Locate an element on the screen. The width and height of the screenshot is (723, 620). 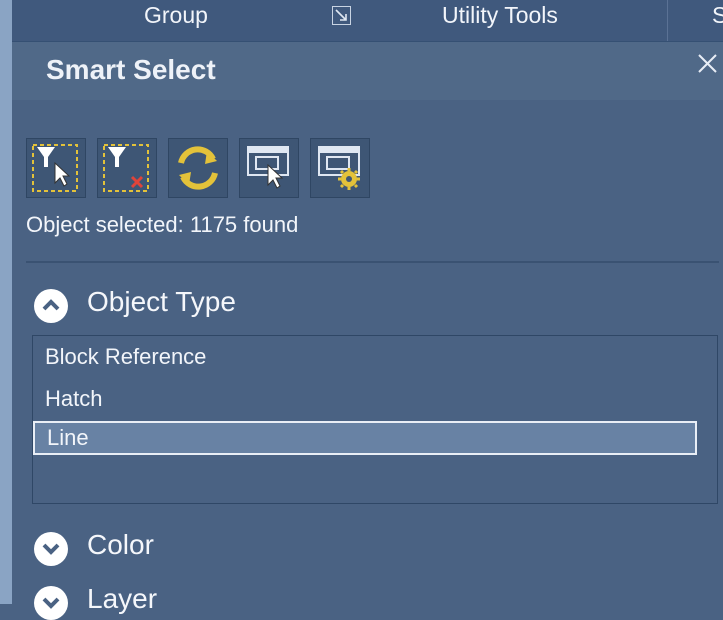
dialog-launcher-icon is located at coordinates (341, 15).